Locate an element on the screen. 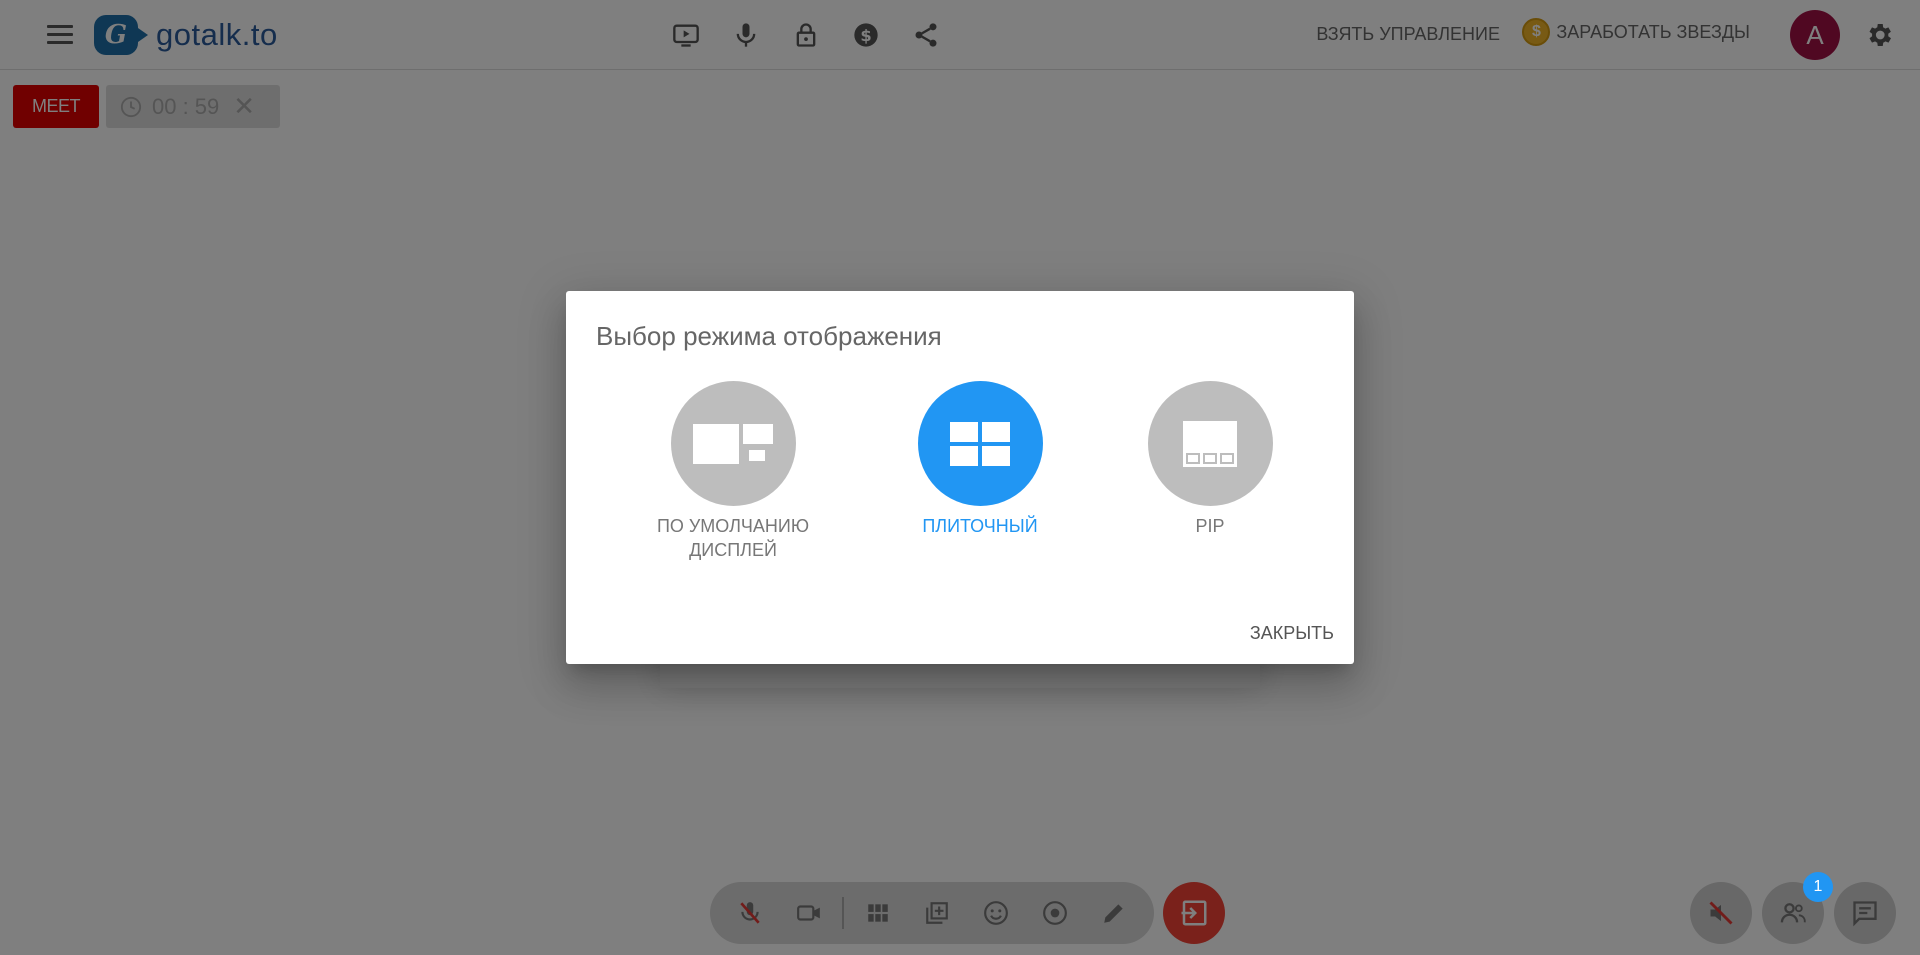 This screenshot has width=1920, height=955. option-label: ПО УМОЛЧАНИЮ ДИСПЛЕЙ is located at coordinates (733, 538).